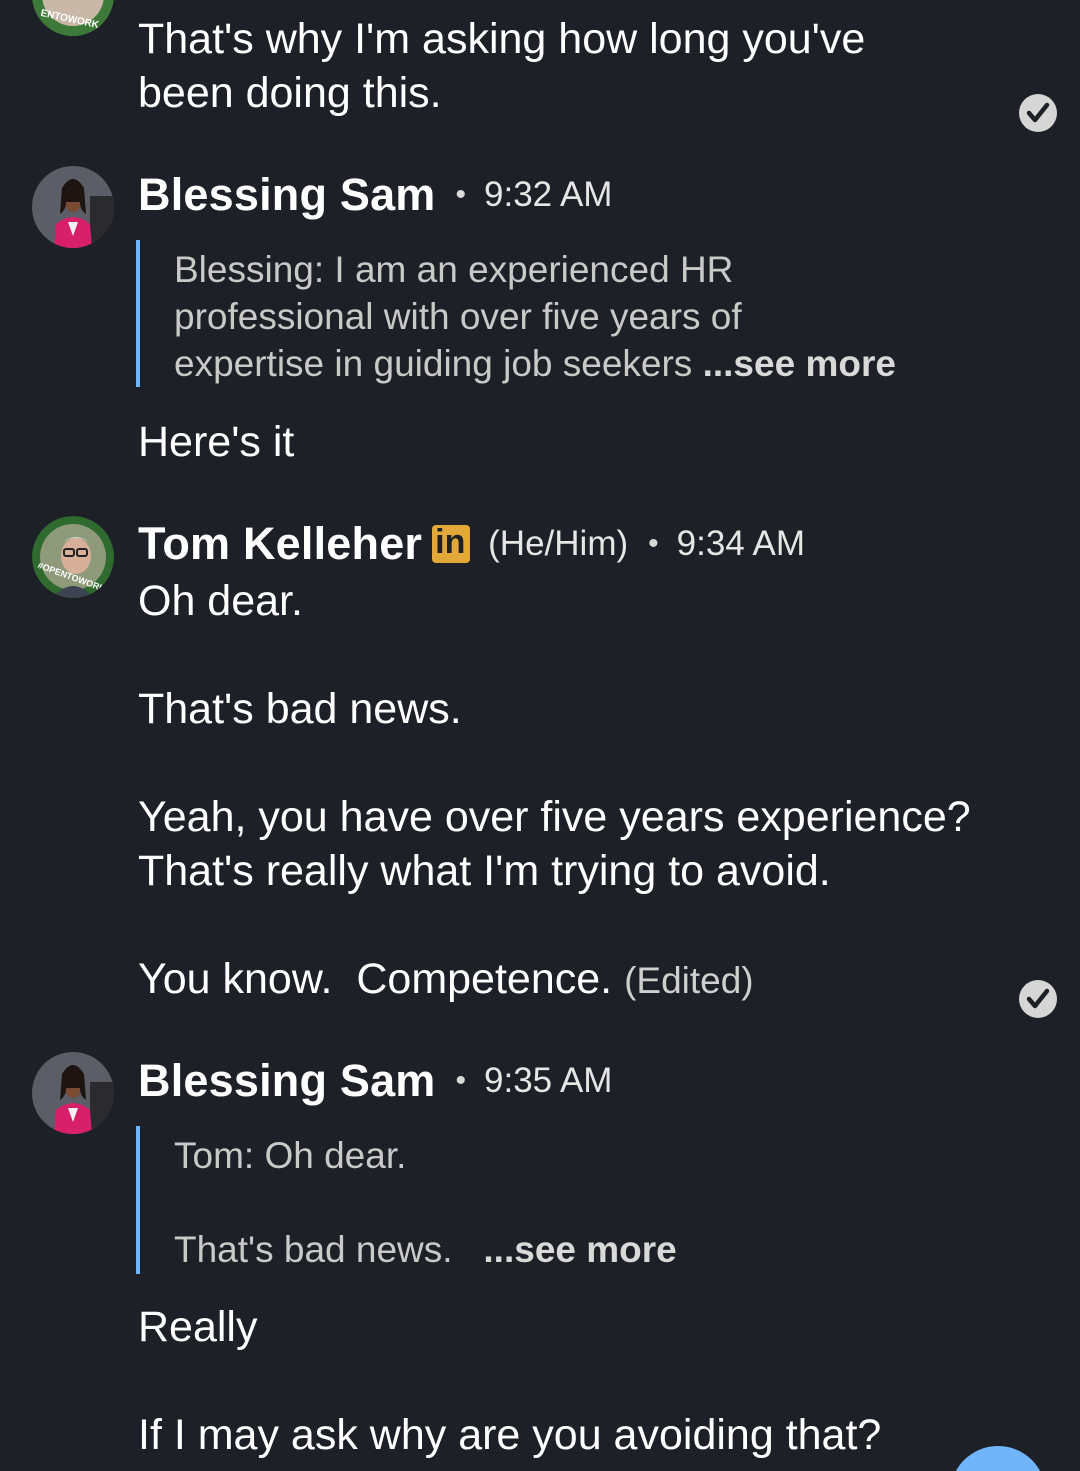 This screenshot has height=1471, width=1080. What do you see at coordinates (290, 93) in the screenshot?
I see `message-line: been doing this.` at bounding box center [290, 93].